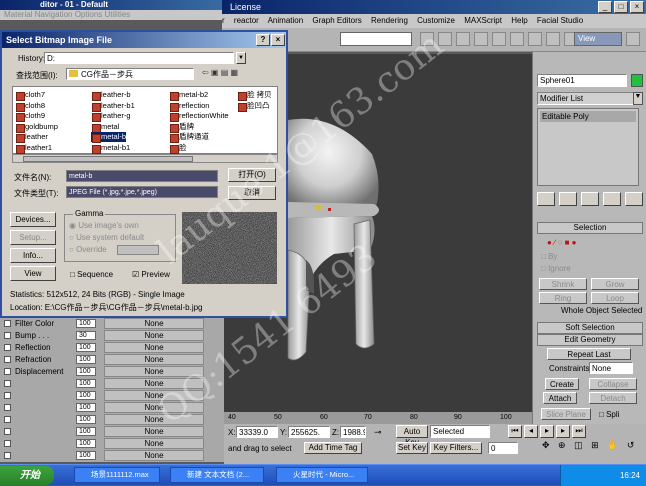  I want to click on schematic-icon, so click(499, 39).